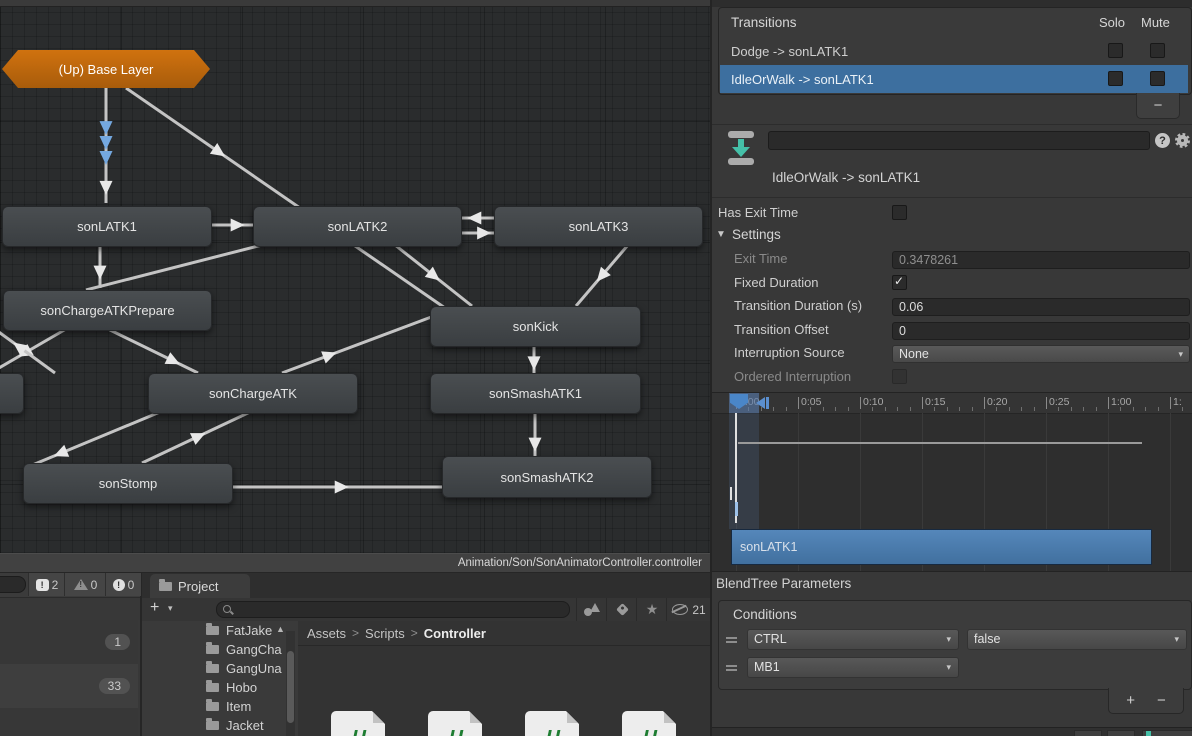  Describe the element at coordinates (984, 403) in the screenshot. I see `ruler-tick` at that location.